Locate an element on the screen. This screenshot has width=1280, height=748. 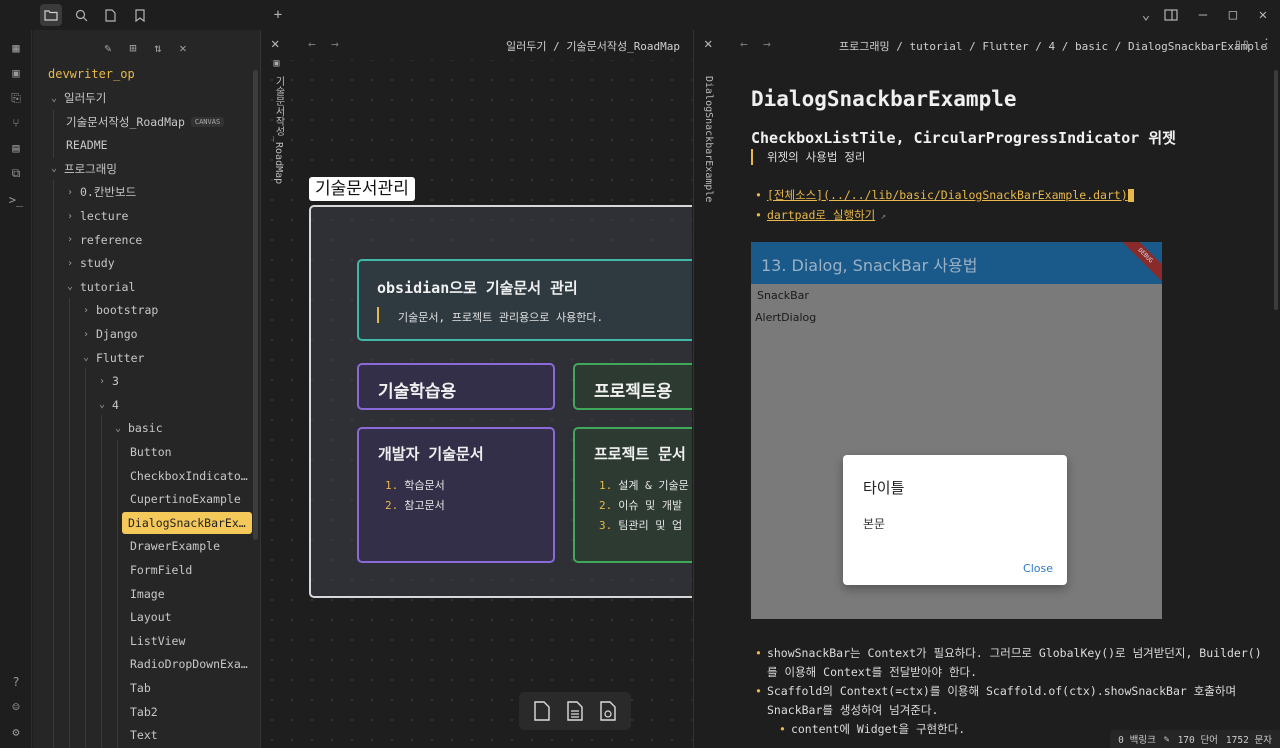
help-icon: ? is located at coordinates (16, 682).